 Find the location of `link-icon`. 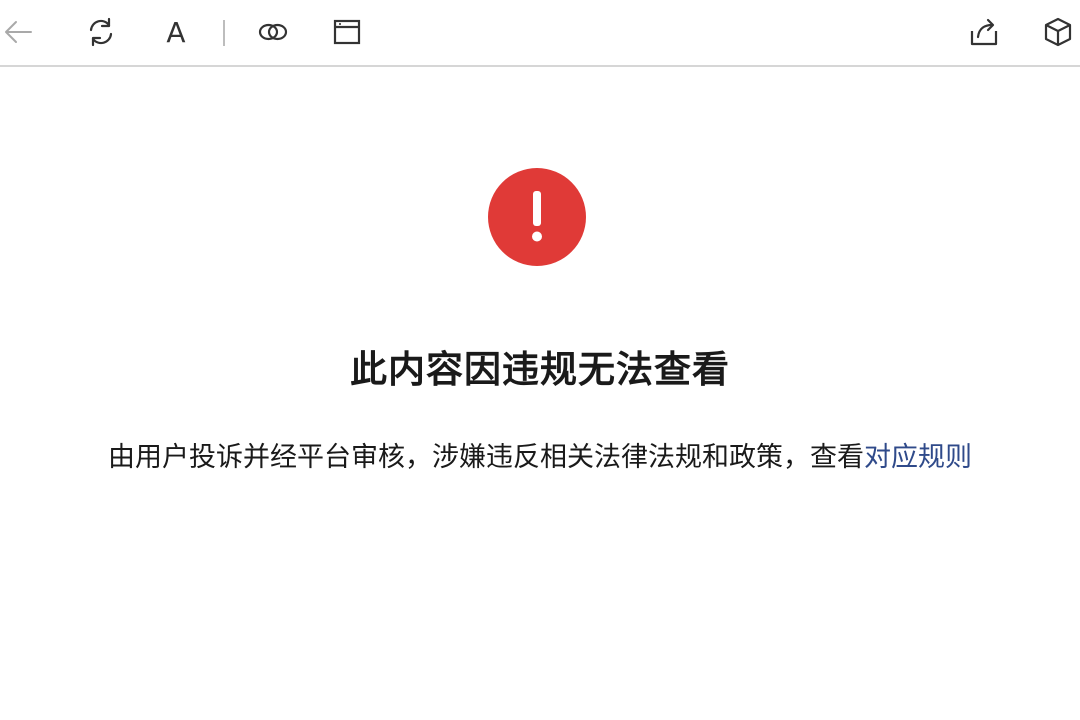

link-icon is located at coordinates (273, 32).